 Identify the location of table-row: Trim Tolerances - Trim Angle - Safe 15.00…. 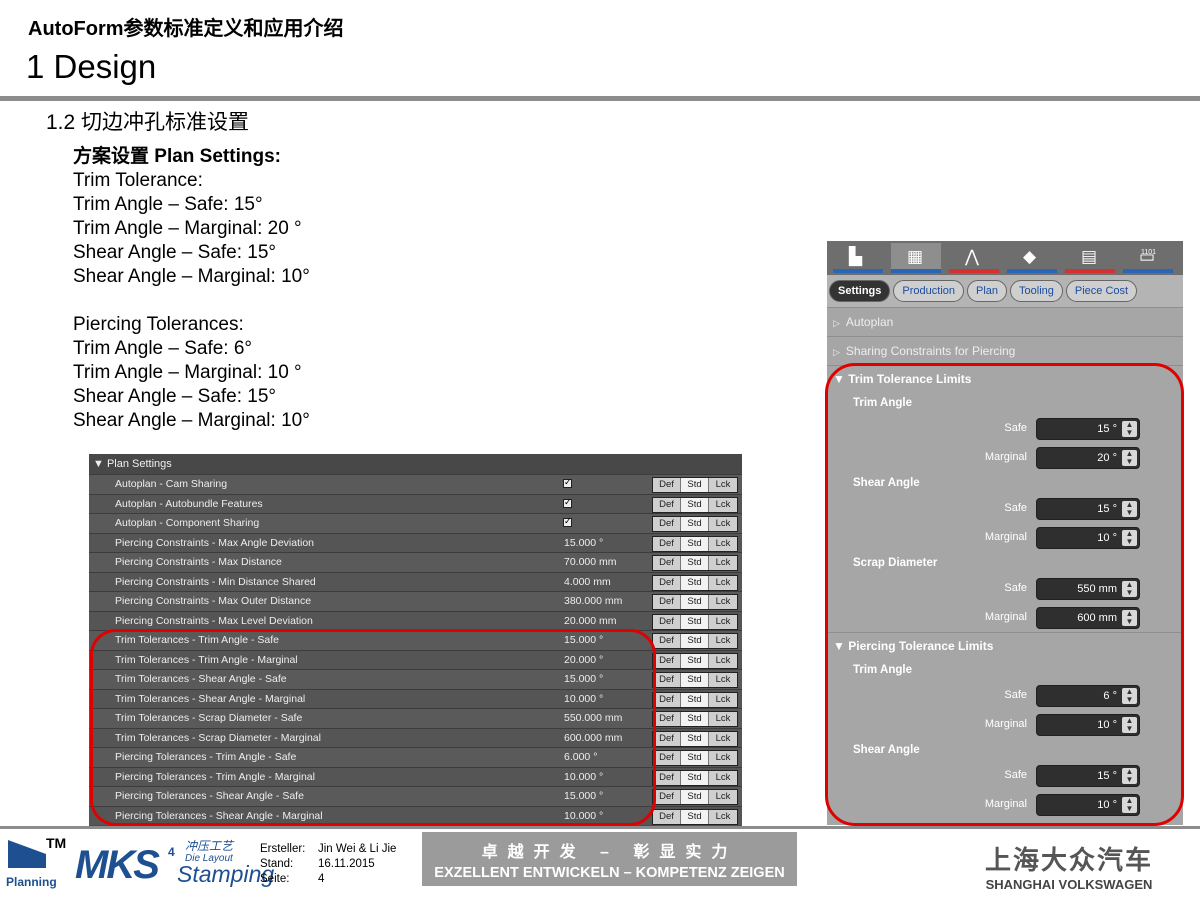
(415, 640).